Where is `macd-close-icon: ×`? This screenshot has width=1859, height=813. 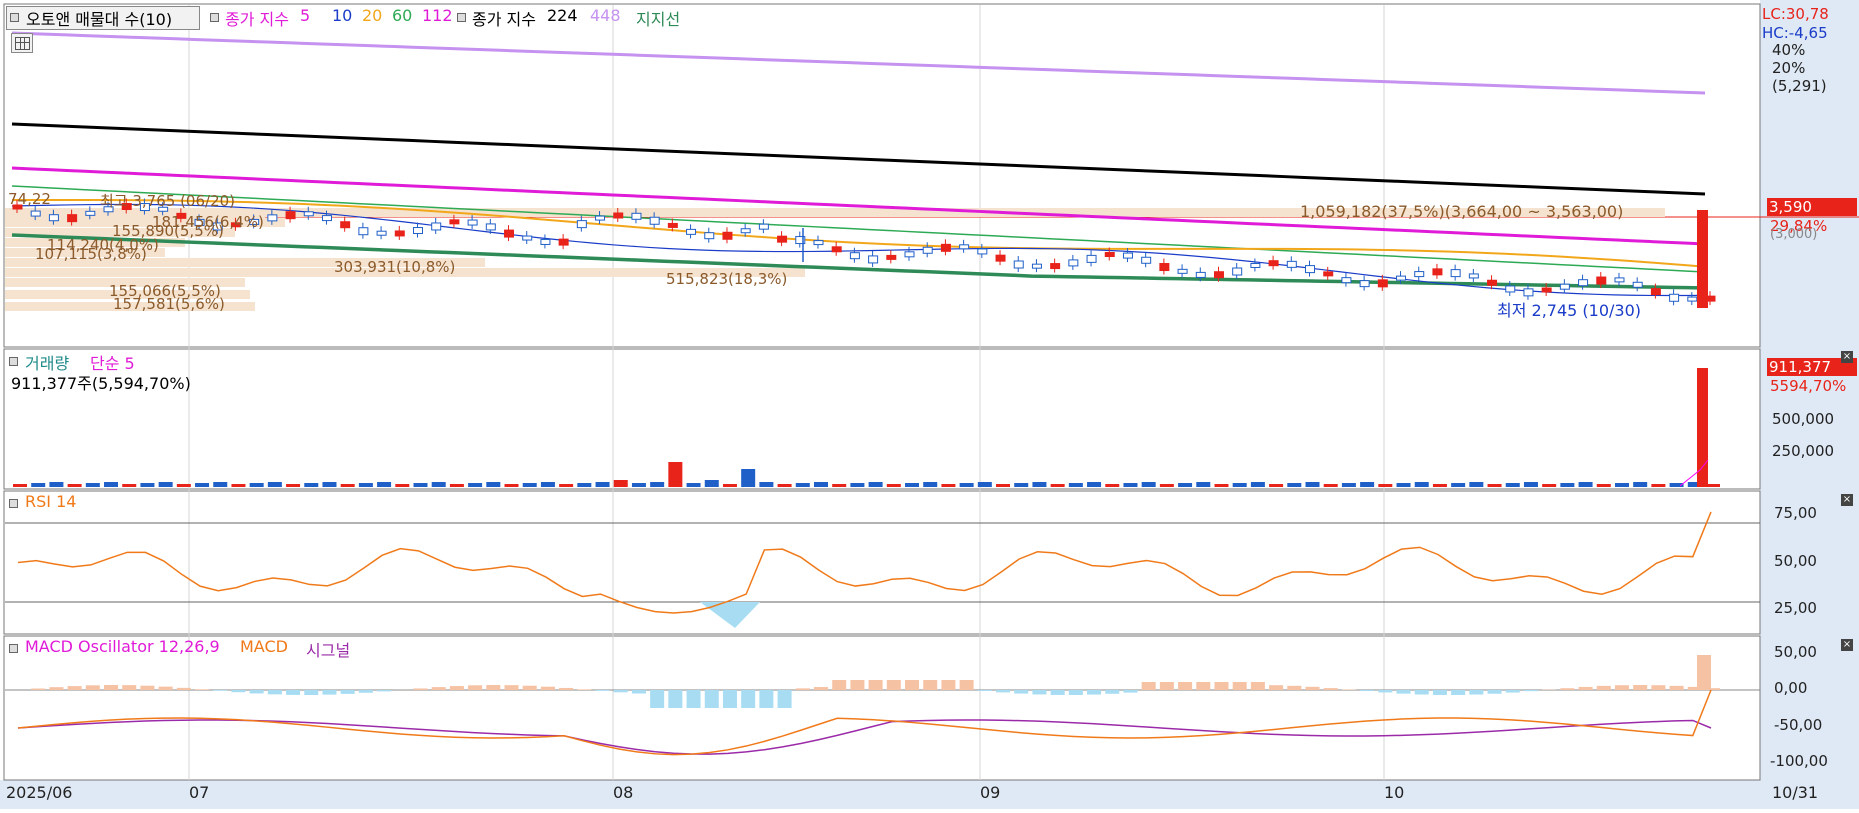
macd-close-icon: × is located at coordinates (1847, 645).